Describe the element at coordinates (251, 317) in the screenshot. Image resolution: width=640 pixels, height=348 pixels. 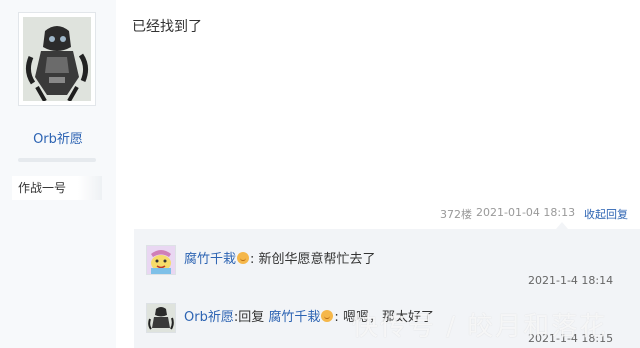
I see `reply-word: 回复` at that location.